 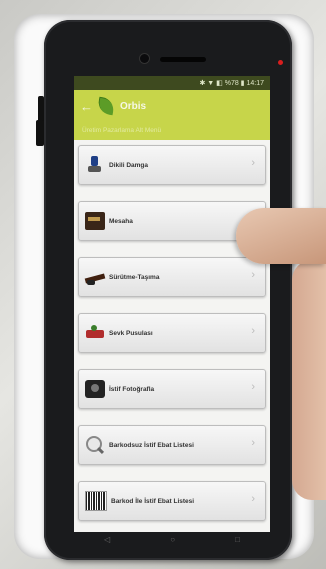 I want to click on magnifier-icon, so click(x=95, y=445).